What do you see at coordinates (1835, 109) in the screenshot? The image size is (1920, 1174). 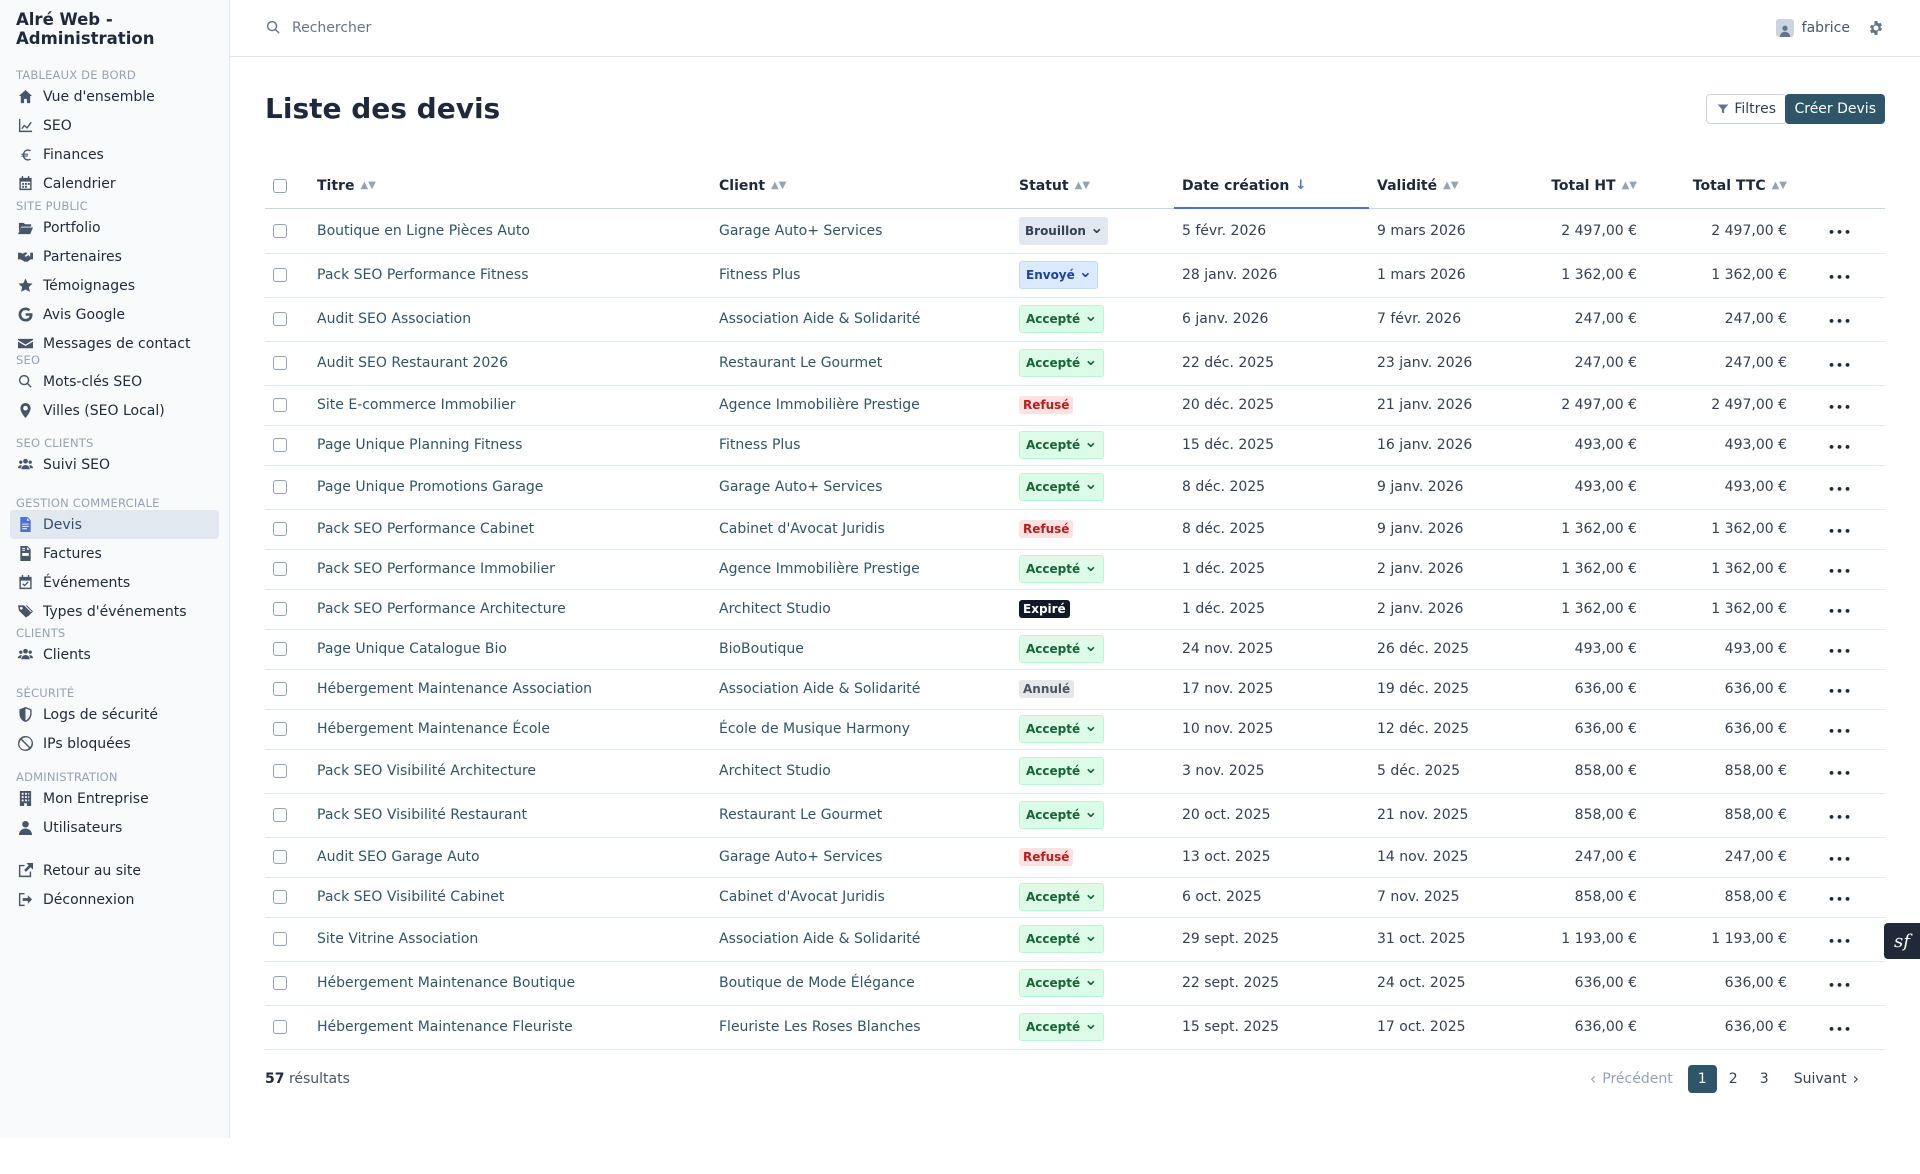 I see `create-quote-button: Créer Devis` at bounding box center [1835, 109].